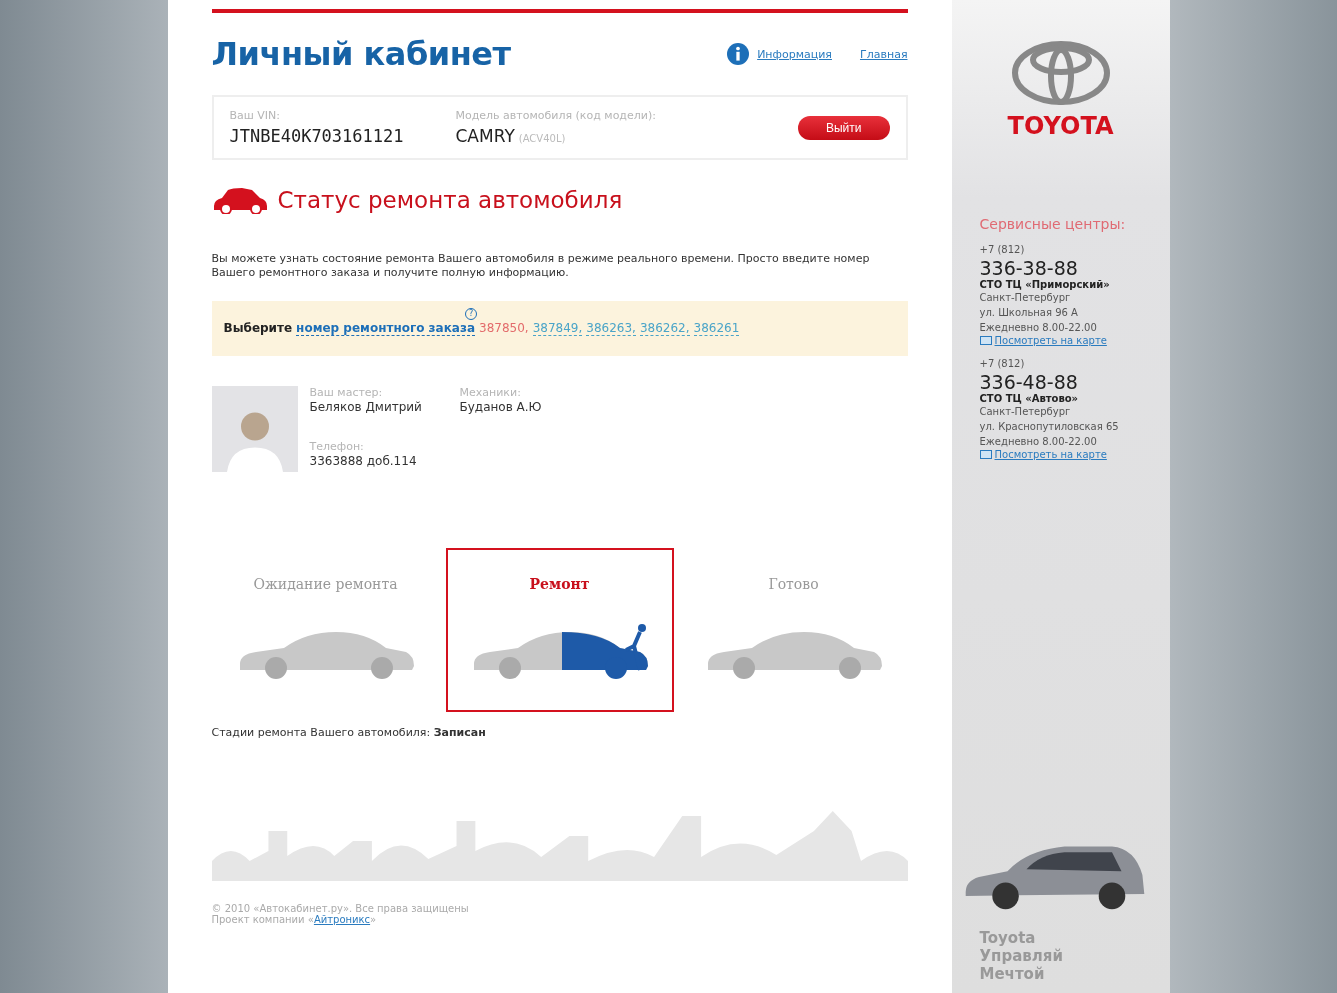  What do you see at coordinates (1060, 73) in the screenshot?
I see `brand-emblem-icon` at bounding box center [1060, 73].